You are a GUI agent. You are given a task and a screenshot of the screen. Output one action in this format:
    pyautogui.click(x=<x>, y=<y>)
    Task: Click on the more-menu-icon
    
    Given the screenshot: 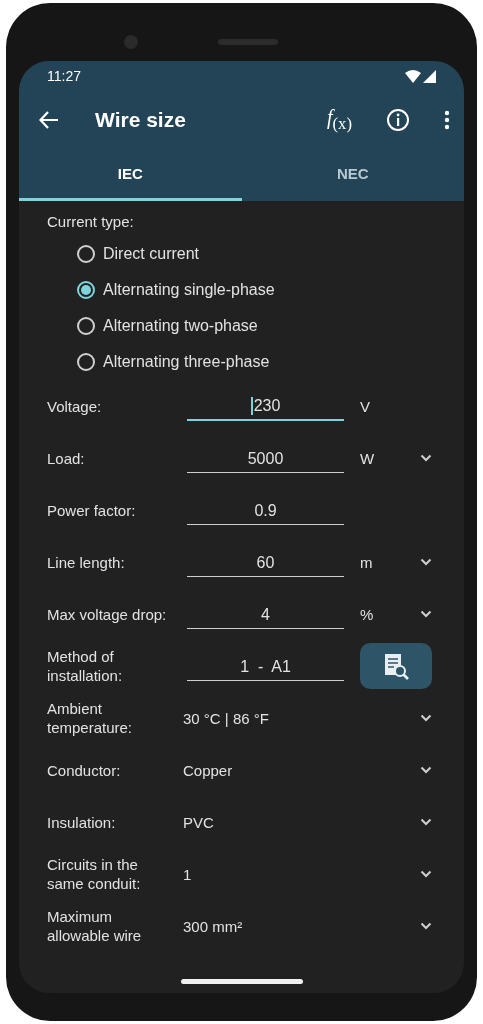 What is the action you would take?
    pyautogui.click(x=447, y=120)
    